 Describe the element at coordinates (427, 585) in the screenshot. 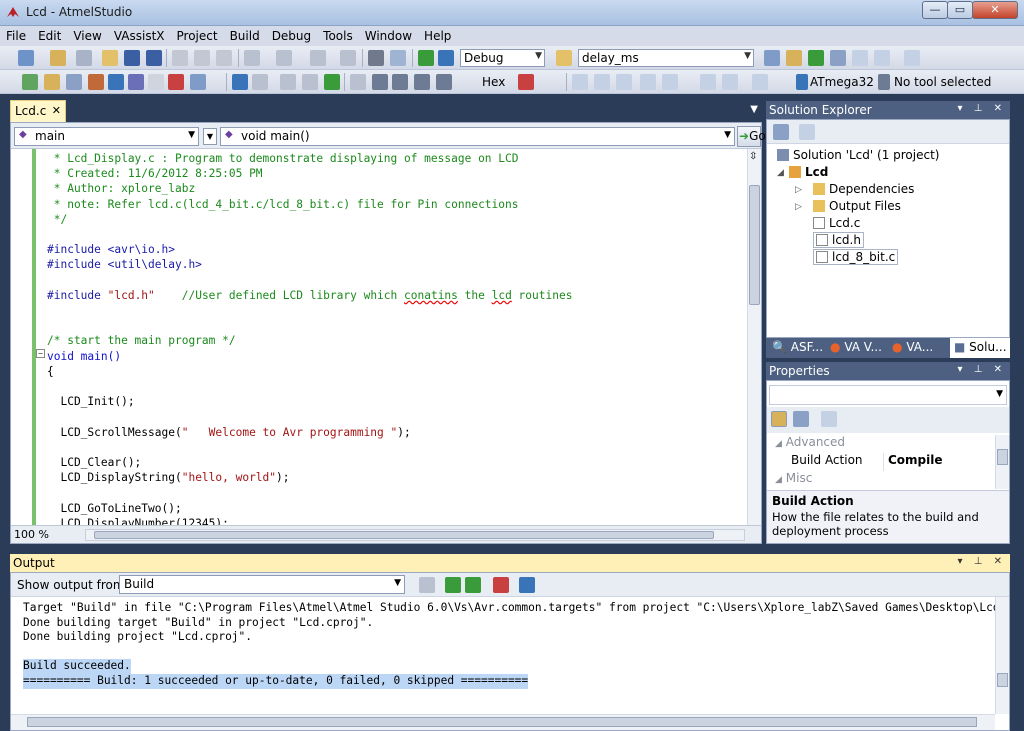

I see `find-message-icon` at that location.